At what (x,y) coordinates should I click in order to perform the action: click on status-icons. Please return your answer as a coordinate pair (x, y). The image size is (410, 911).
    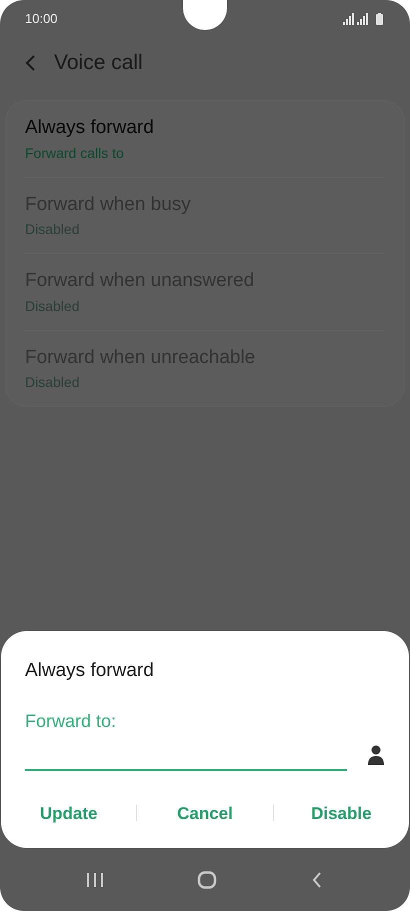
    Looking at the image, I should click on (364, 19).